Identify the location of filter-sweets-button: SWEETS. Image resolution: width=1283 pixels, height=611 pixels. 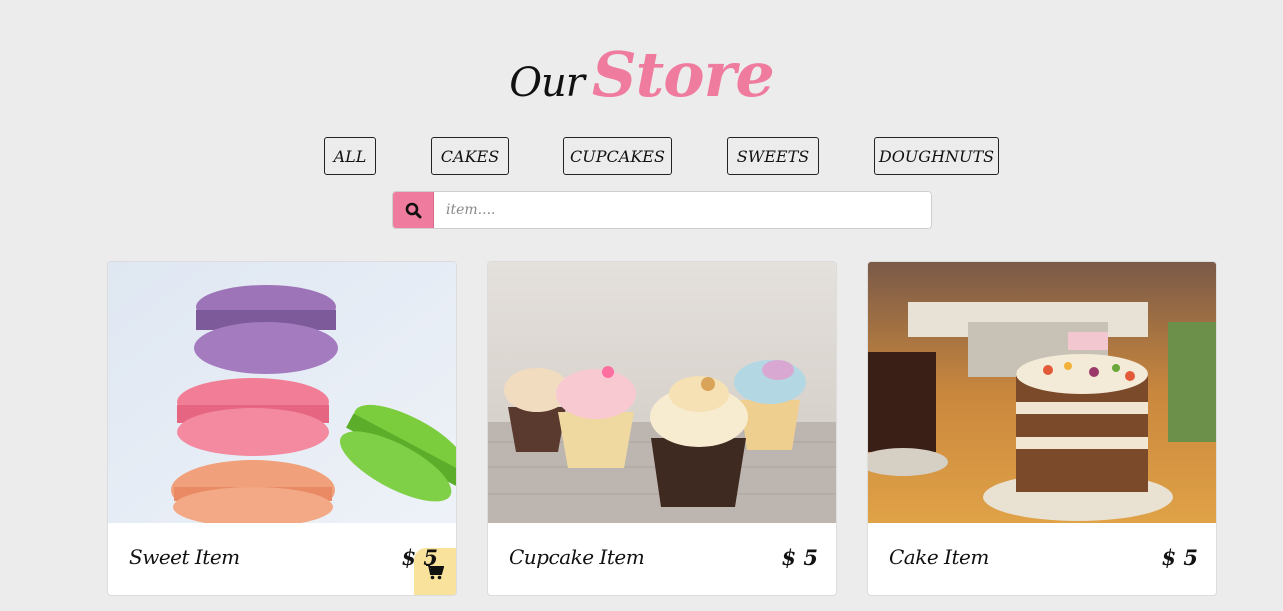
(773, 156).